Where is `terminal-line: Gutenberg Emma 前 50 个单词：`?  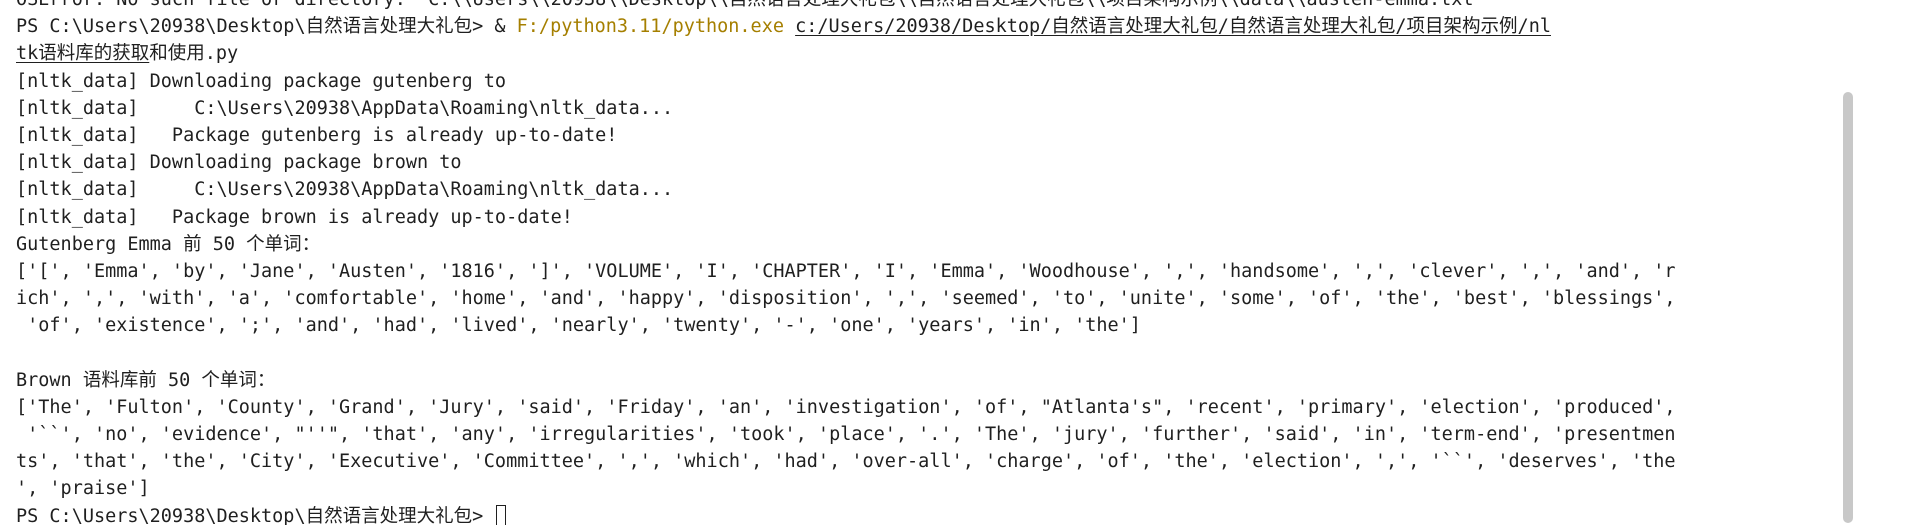 terminal-line: Gutenberg Emma 前 50 个单词： is located at coordinates (168, 244).